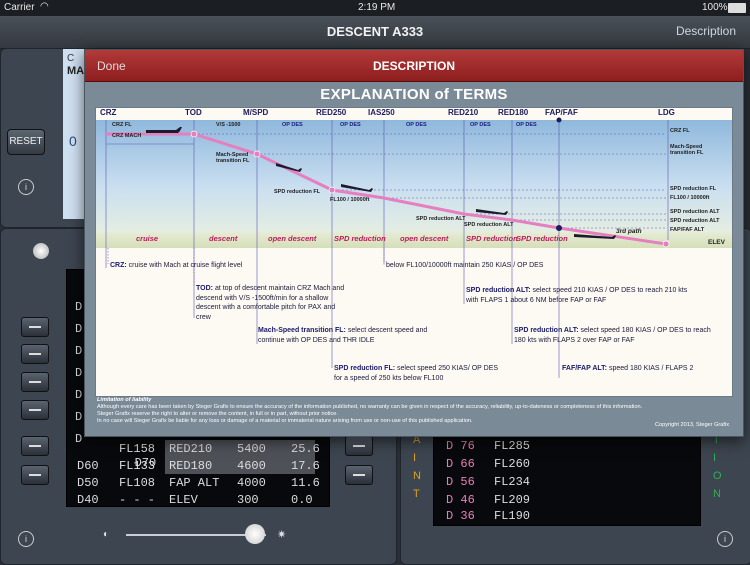 The width and height of the screenshot is (750, 565). Describe the element at coordinates (706, 31) in the screenshot. I see `description-button: Description` at that location.